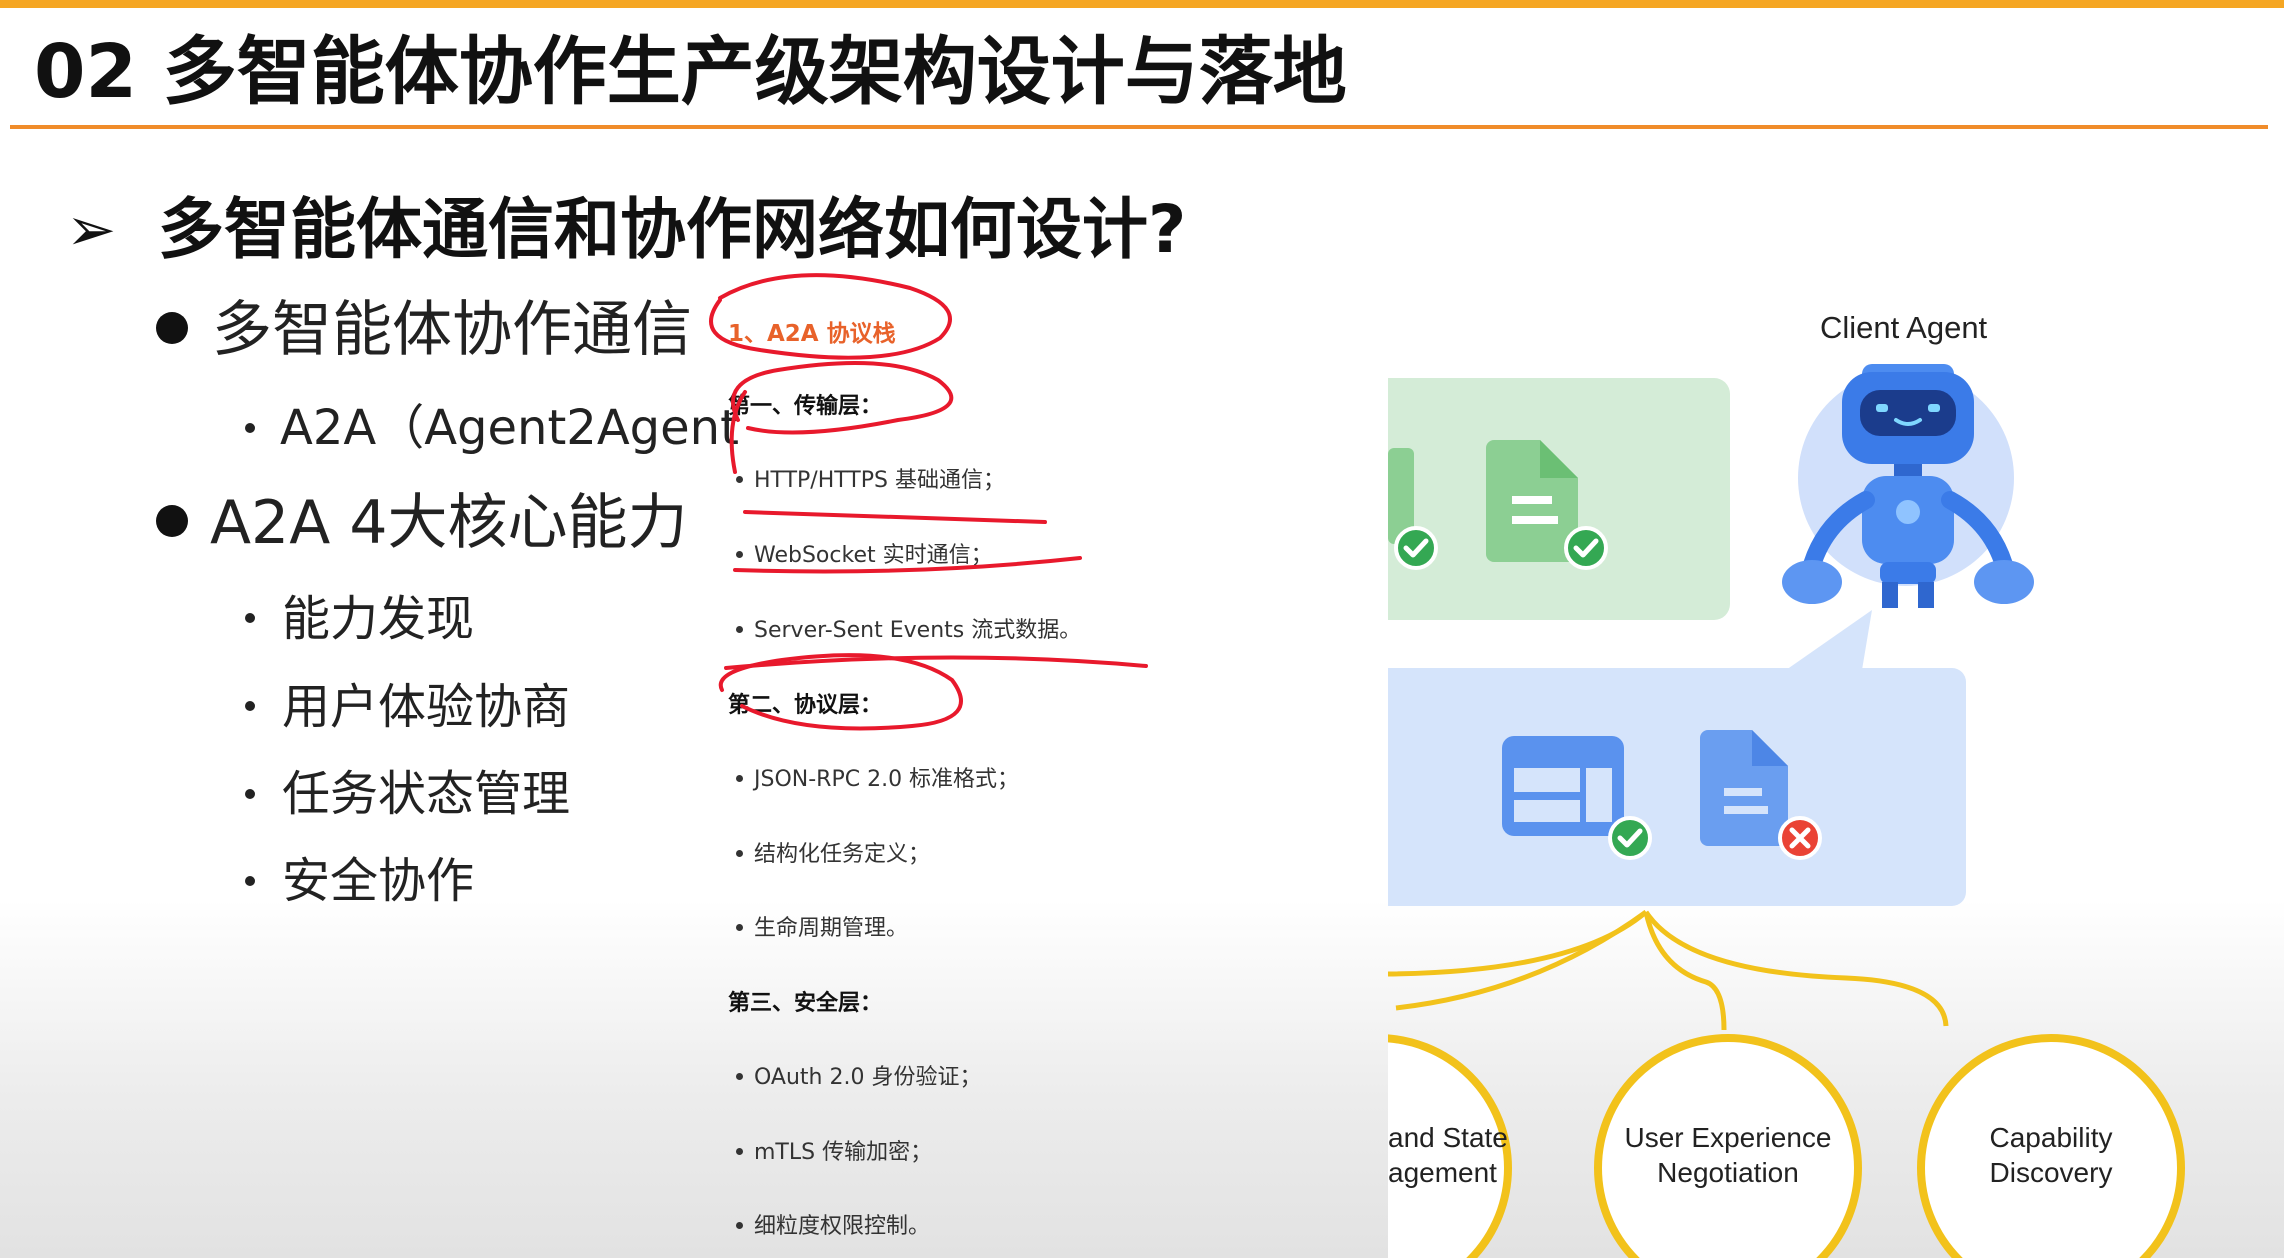 Image resolution: width=2284 pixels, height=1258 pixels. What do you see at coordinates (1728, 1155) in the screenshot?
I see `circle-label-ux-negotiation: User Experience Negotiation` at bounding box center [1728, 1155].